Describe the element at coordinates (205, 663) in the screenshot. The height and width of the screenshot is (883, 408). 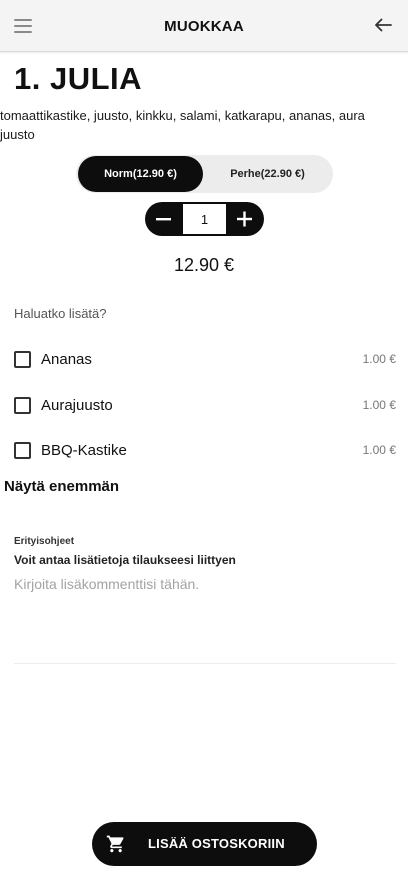
I see `divider` at that location.